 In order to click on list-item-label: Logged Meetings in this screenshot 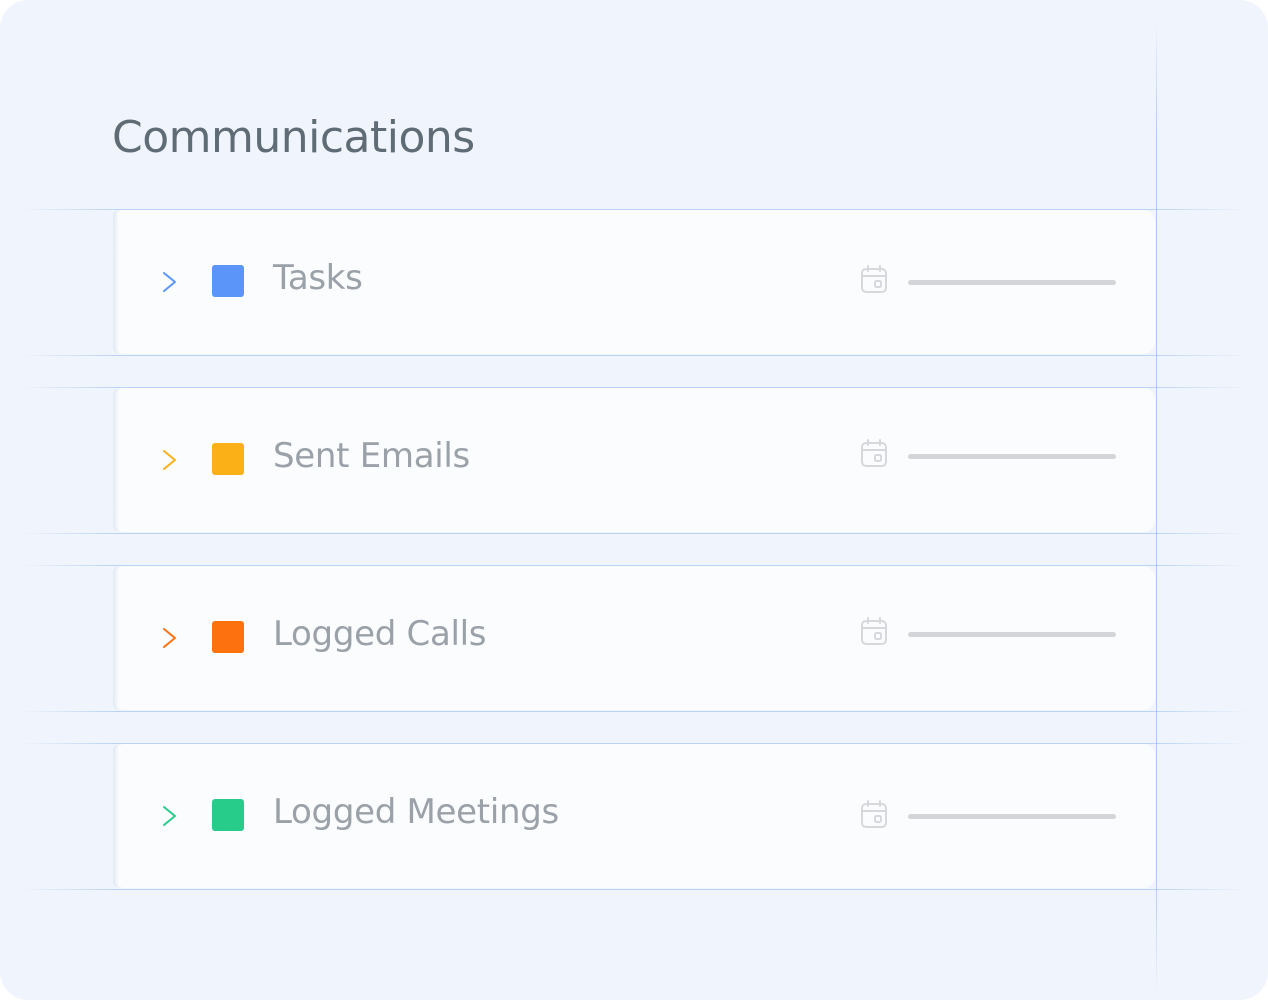, I will do `click(416, 812)`.